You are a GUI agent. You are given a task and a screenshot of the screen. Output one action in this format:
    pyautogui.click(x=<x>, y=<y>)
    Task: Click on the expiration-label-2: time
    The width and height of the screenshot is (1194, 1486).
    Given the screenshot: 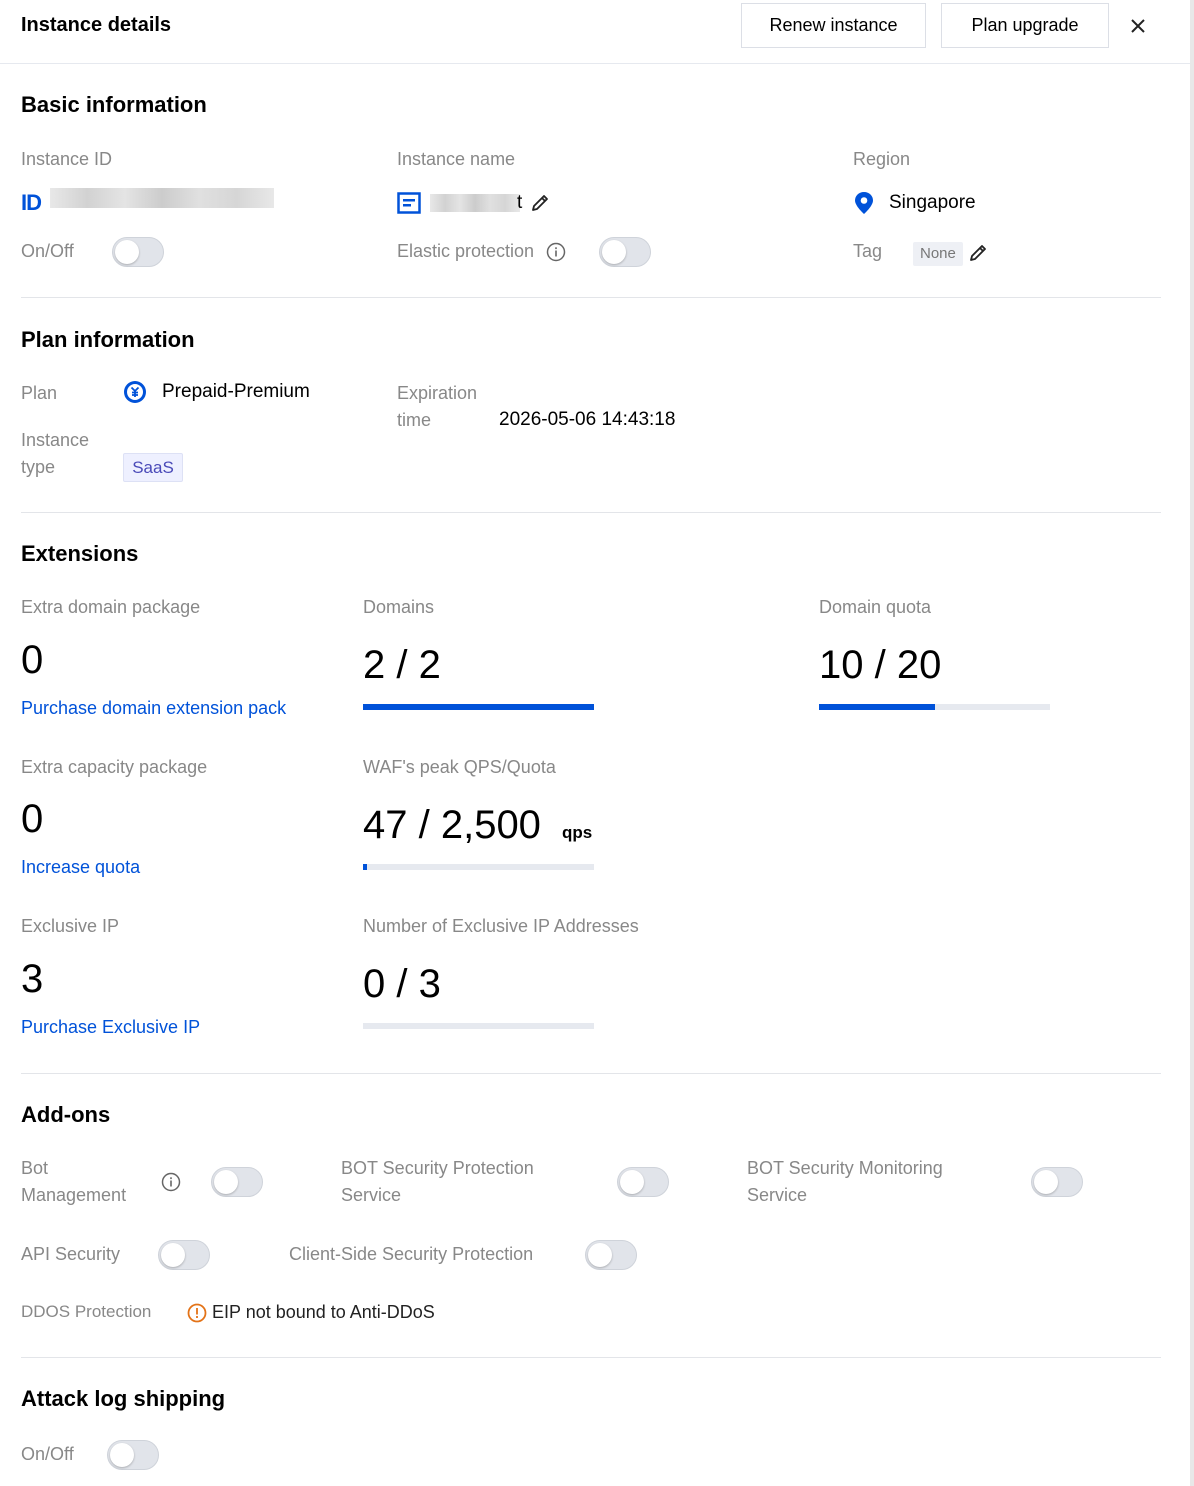 What is the action you would take?
    pyautogui.click(x=414, y=420)
    